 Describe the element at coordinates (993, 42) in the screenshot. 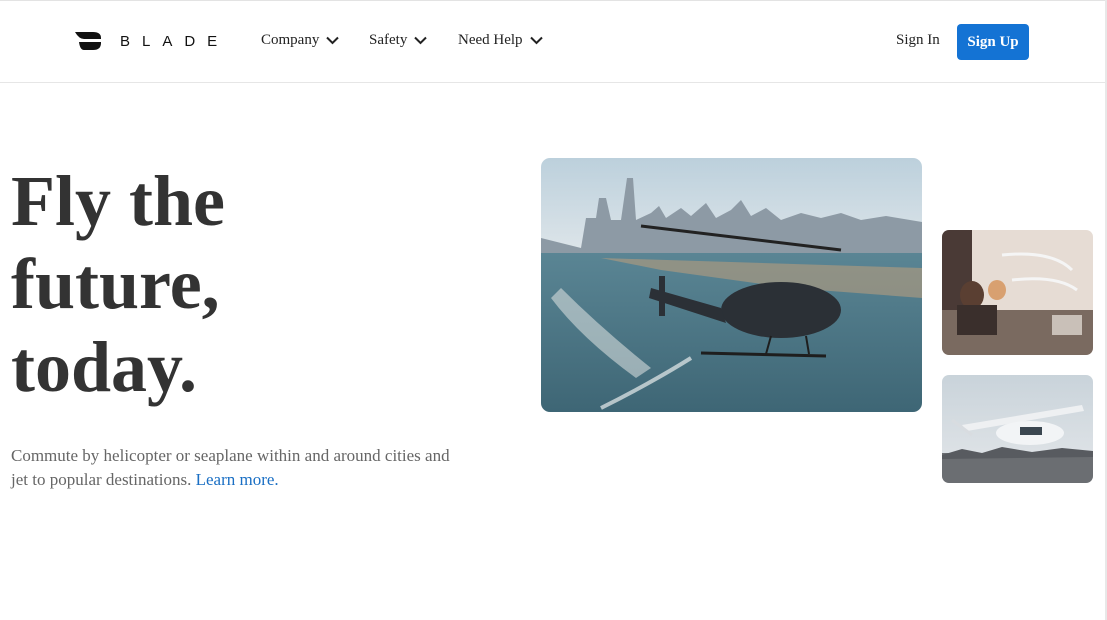

I see `sign-up-button: Sign Up` at that location.